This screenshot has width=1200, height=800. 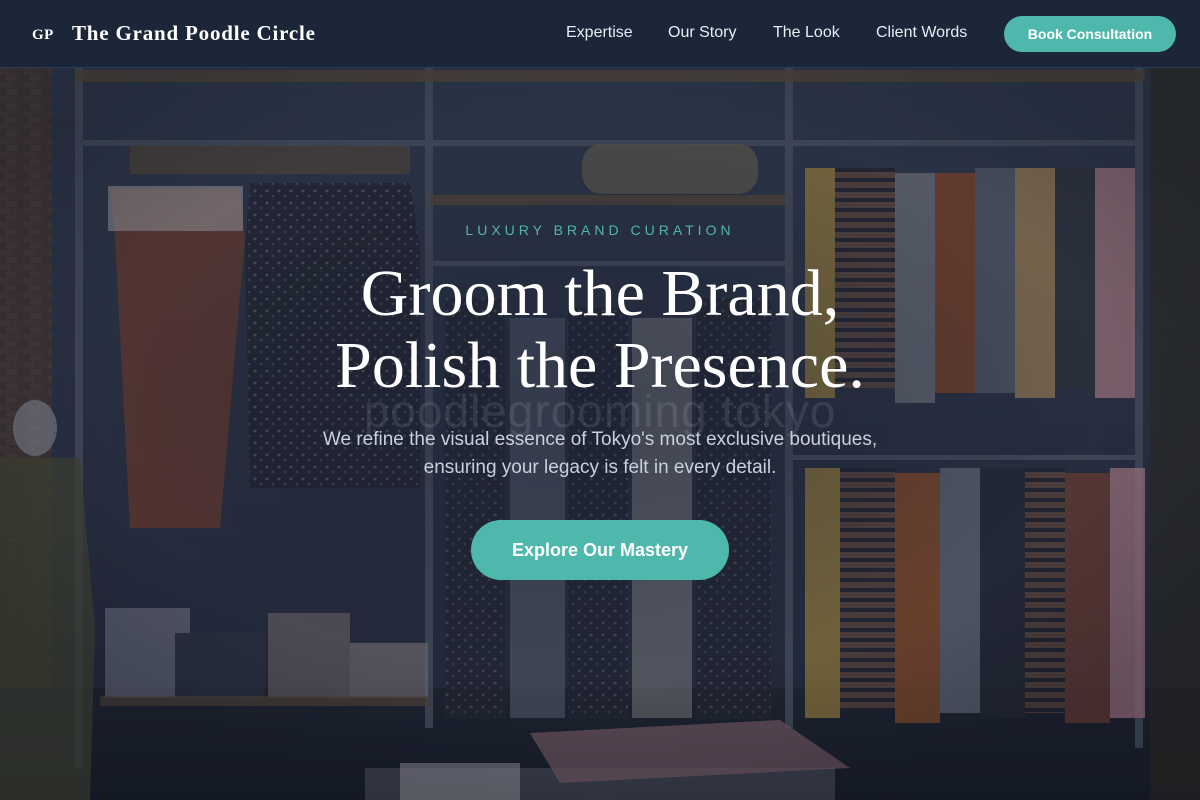 I want to click on nav-link-client-words: Client Words, so click(x=921, y=33).